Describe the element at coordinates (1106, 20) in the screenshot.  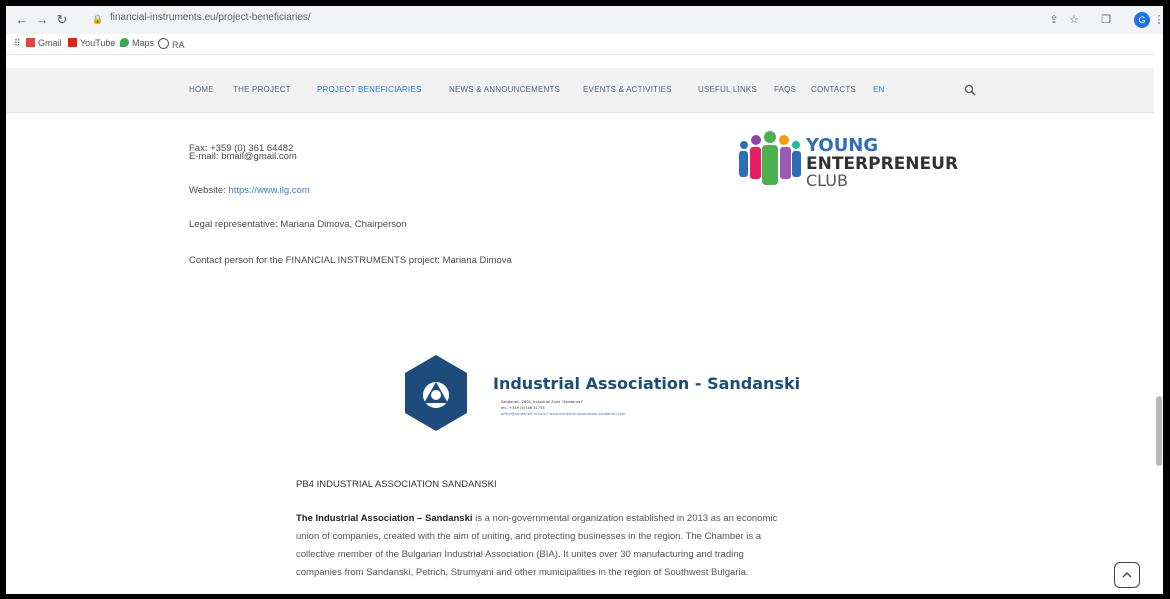
I see `extensions-icon: ❒` at that location.